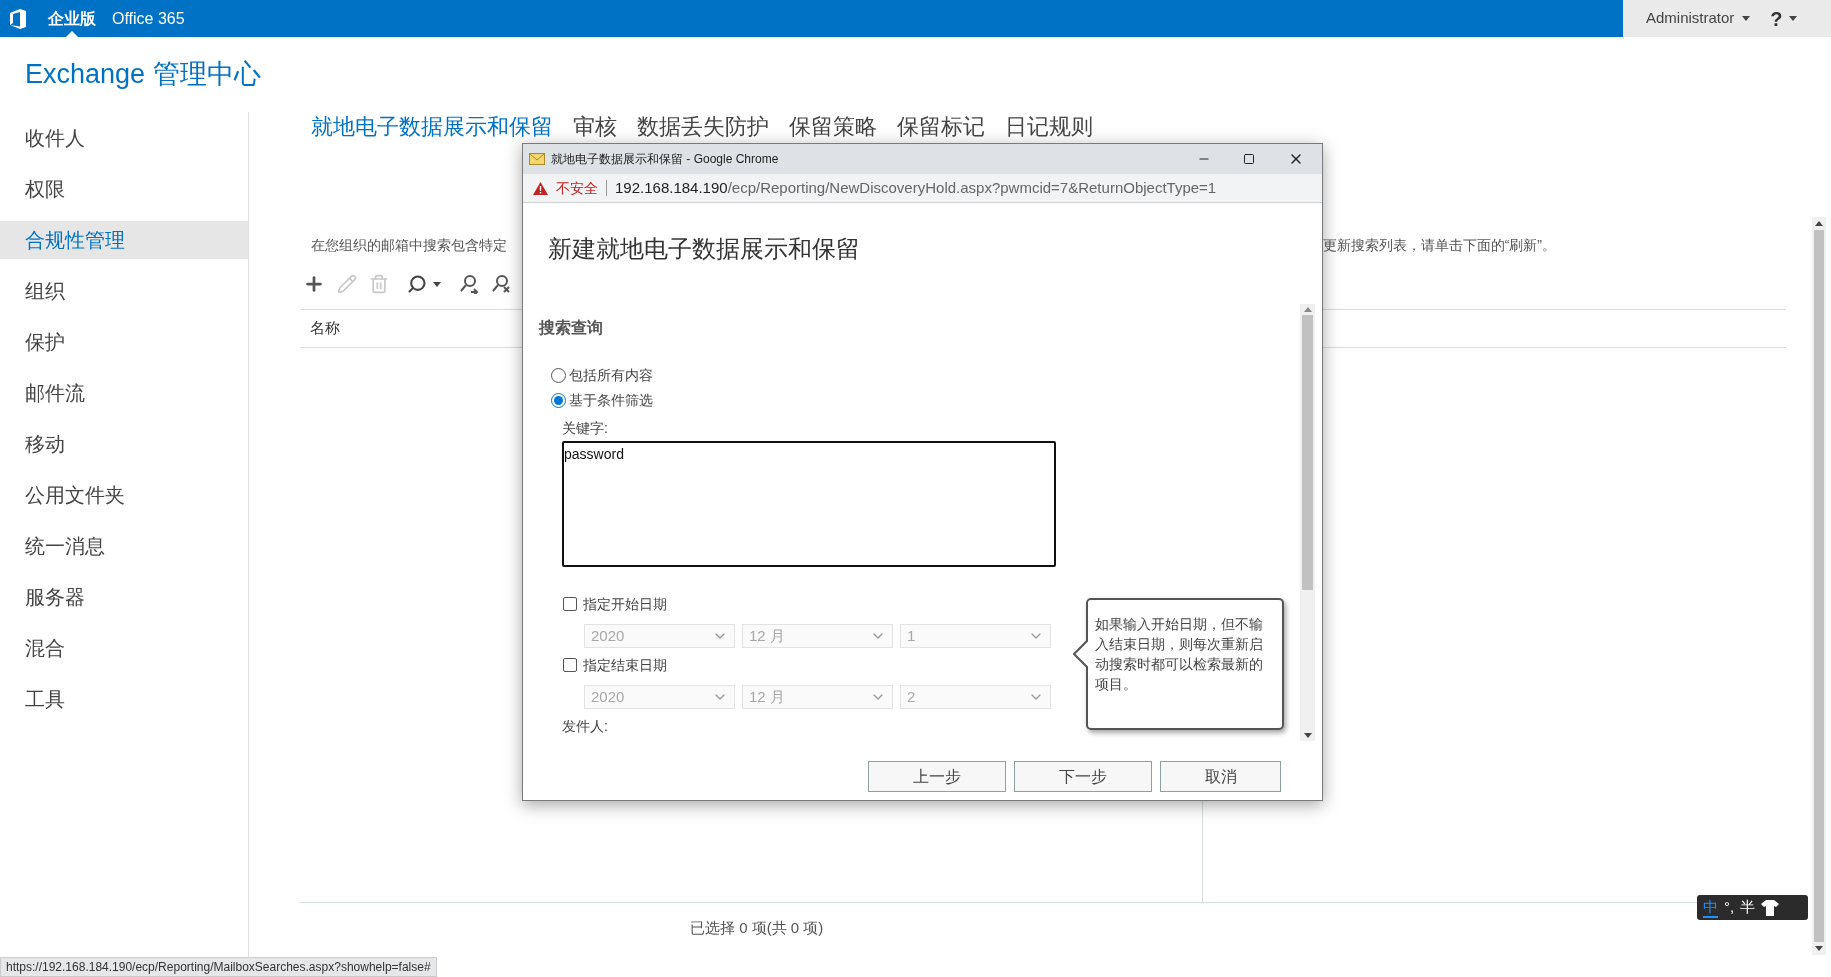 The height and width of the screenshot is (977, 1831). What do you see at coordinates (124, 648) in the screenshot?
I see `sidebar-item: 混合` at bounding box center [124, 648].